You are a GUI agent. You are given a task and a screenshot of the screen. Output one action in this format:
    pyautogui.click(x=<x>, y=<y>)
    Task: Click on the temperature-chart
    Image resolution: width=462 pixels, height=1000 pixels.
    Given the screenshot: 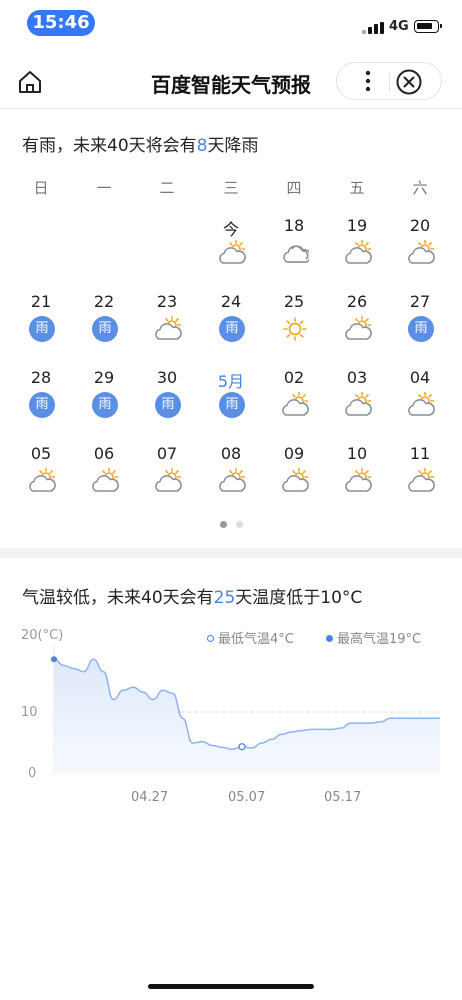 What is the action you would take?
    pyautogui.click(x=245, y=710)
    